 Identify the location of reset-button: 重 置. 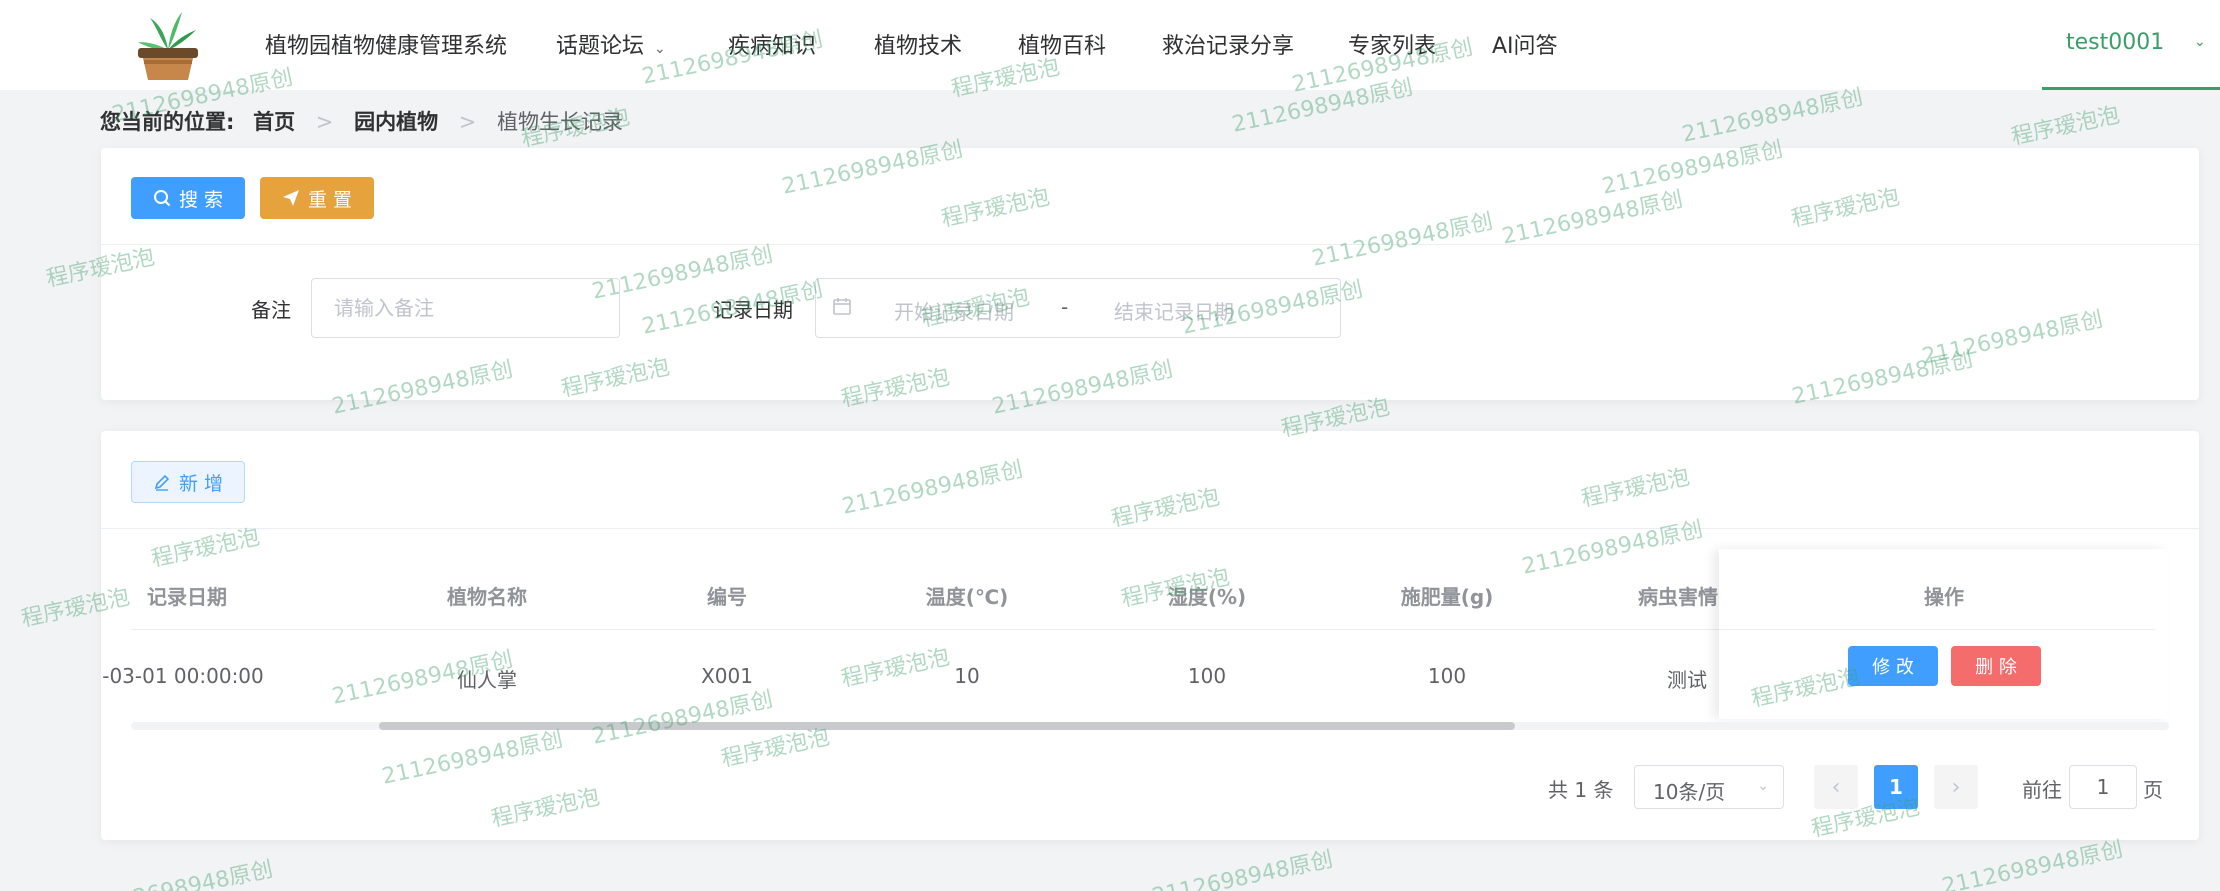
(317, 198).